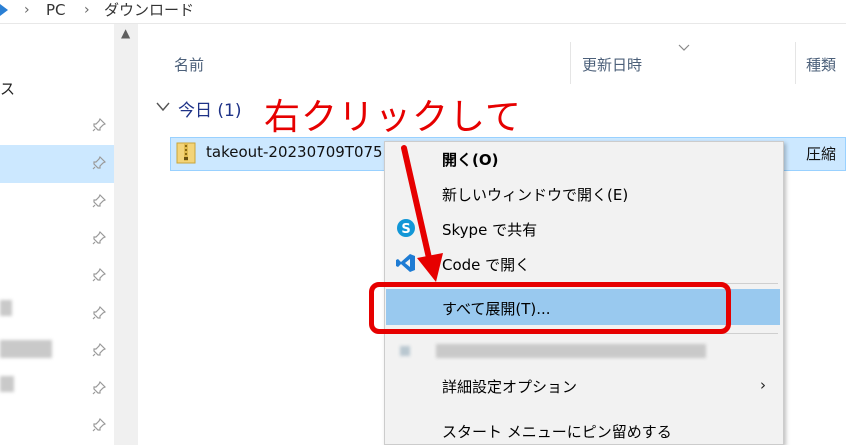 The image size is (846, 445). Describe the element at coordinates (489, 229) in the screenshot. I see `menu-item-skype-share: Skype で共有` at that location.